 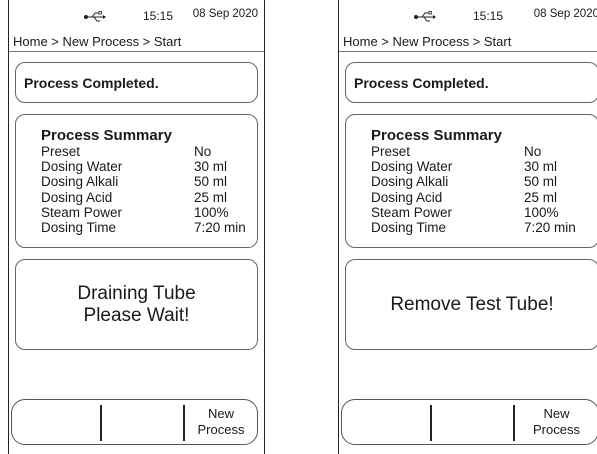 I want to click on status-message: Draining Tube Please Wait!, so click(x=136, y=305).